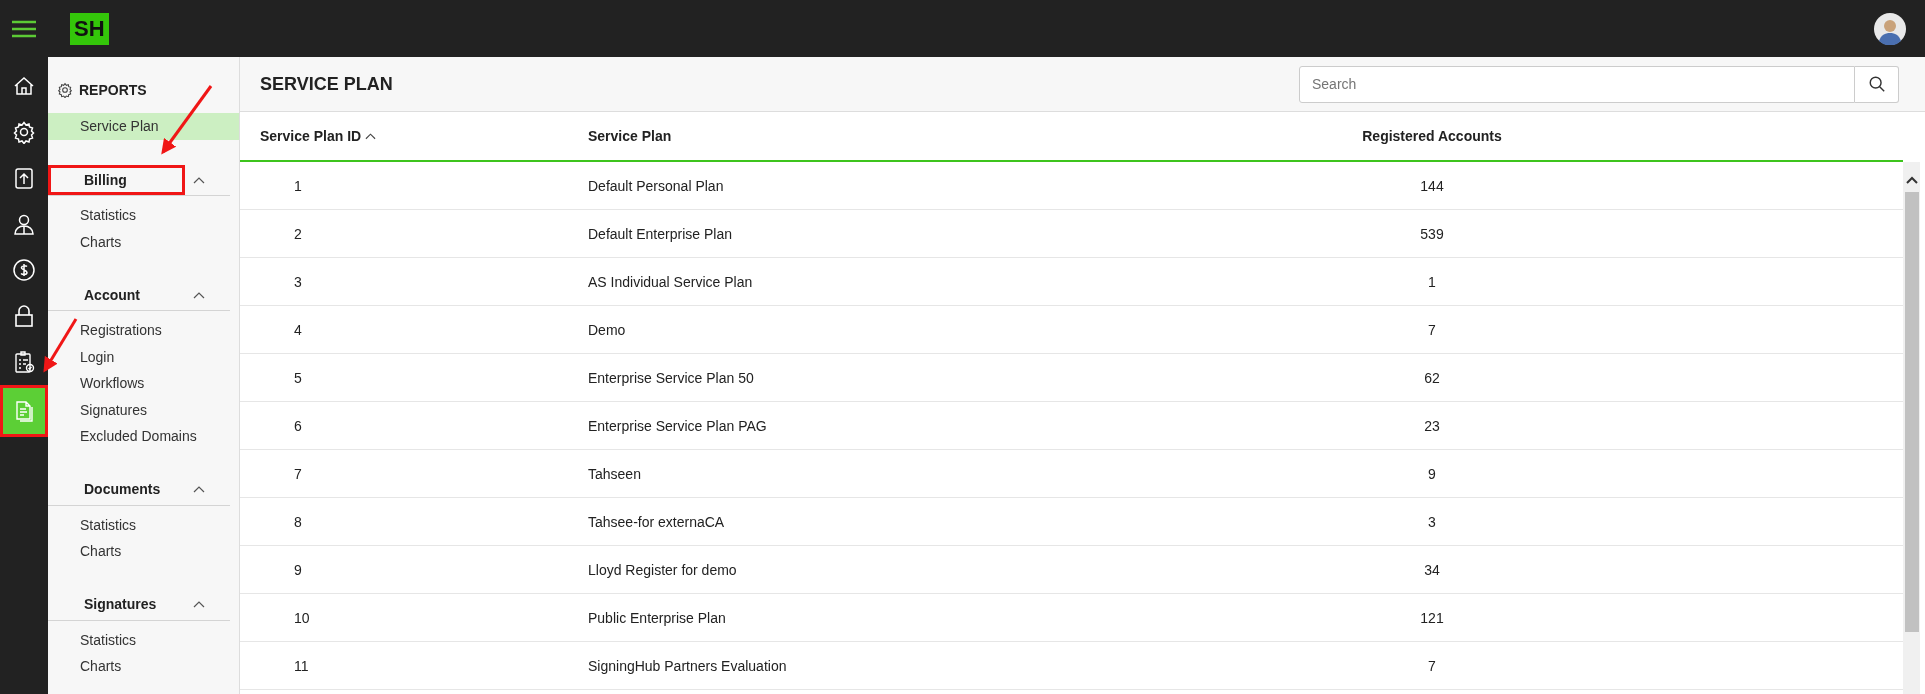  Describe the element at coordinates (687, 665) in the screenshot. I see `table-cell: SigningHub Partners Evaluation` at that location.